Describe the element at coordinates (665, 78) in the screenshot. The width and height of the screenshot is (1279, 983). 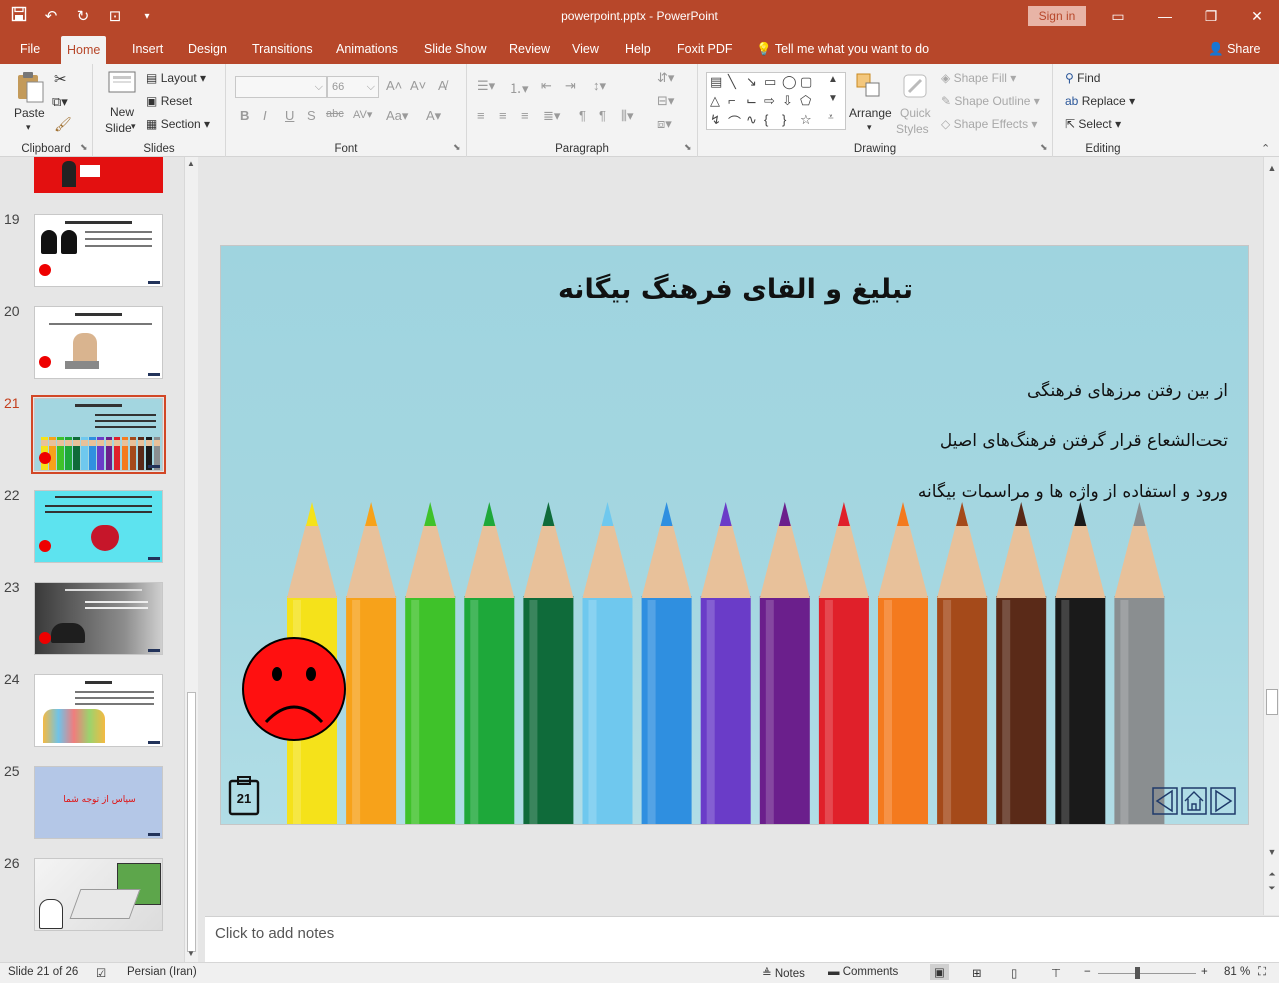
I see `text-direction-icon: ⇵▾` at that location.